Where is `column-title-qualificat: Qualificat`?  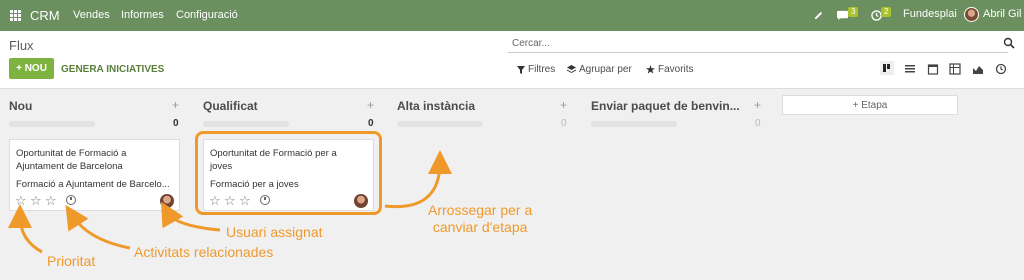 column-title-qualificat: Qualificat is located at coordinates (230, 106).